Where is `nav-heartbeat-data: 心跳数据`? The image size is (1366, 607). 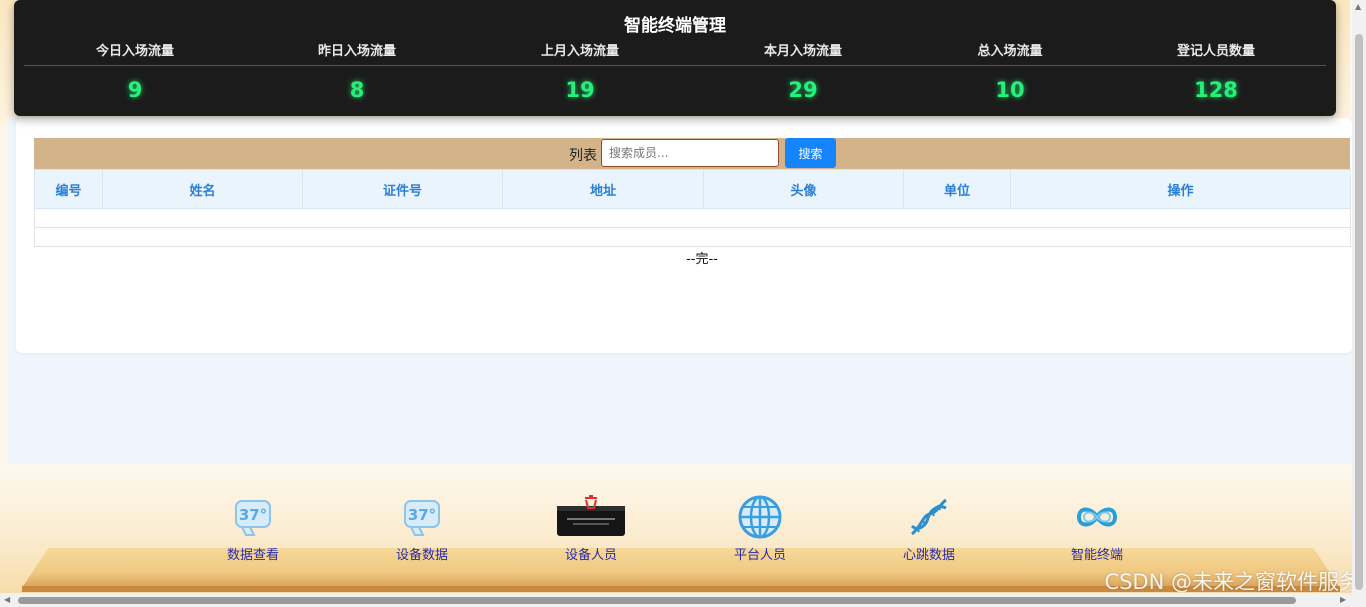
nav-heartbeat-data: 心跳数据 is located at coordinates (929, 527).